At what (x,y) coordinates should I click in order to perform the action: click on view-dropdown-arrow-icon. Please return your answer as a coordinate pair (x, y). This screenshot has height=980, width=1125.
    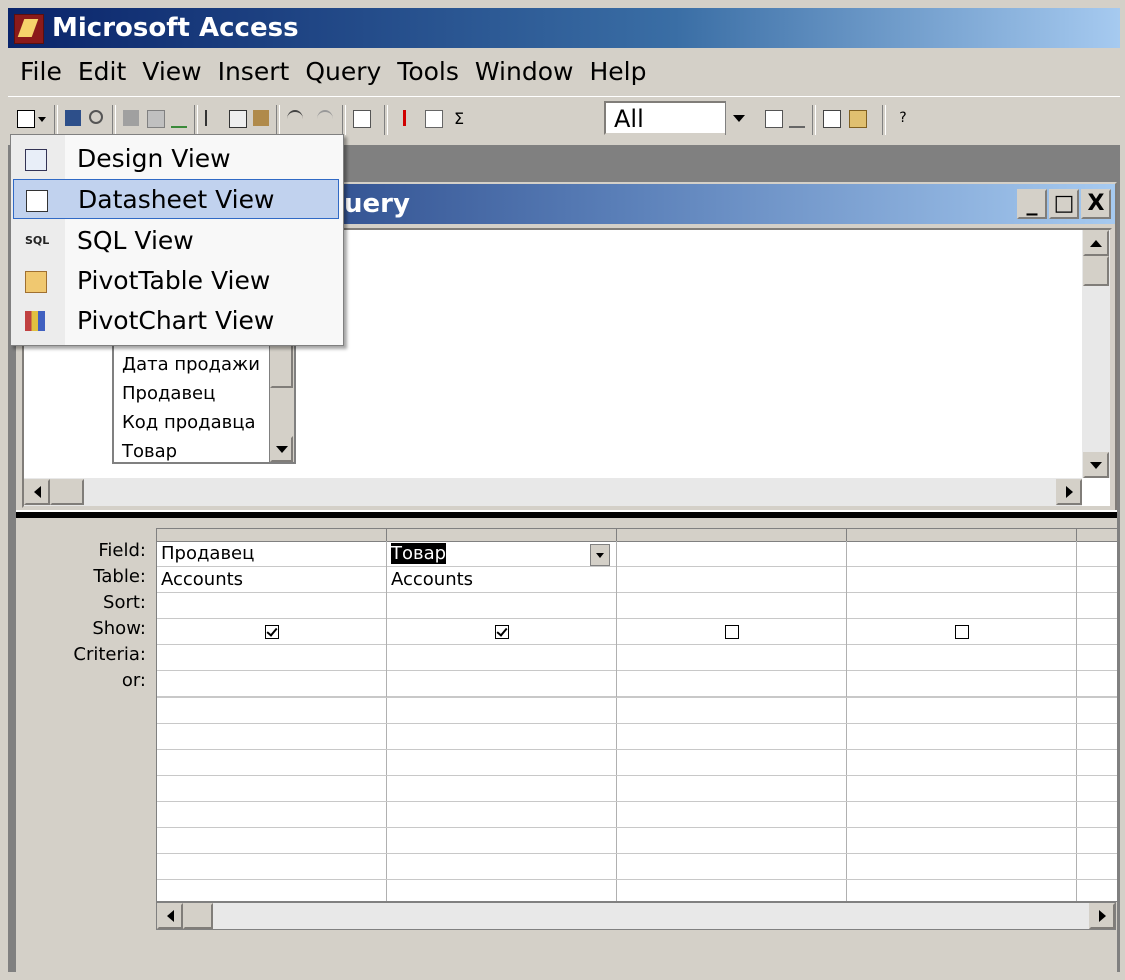
    Looking at the image, I should click on (44, 119).